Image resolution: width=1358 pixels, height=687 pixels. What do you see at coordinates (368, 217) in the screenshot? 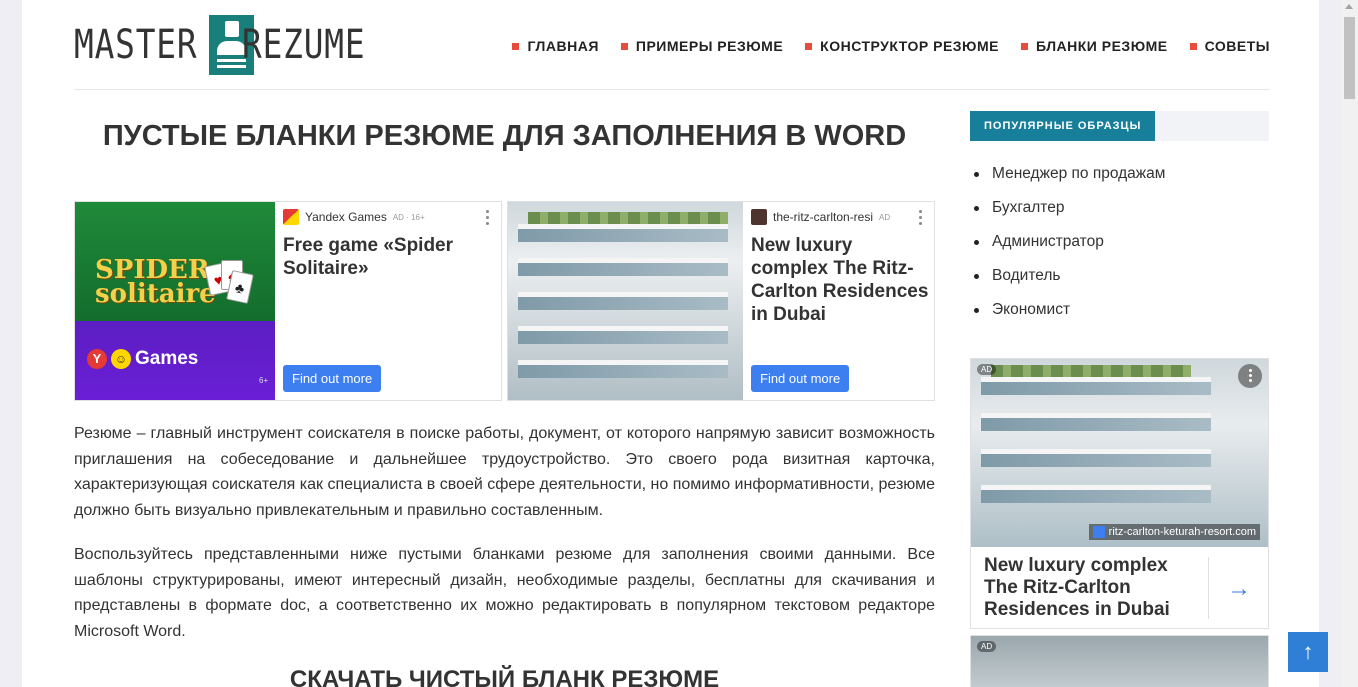
I see `ad-source: Yandex Games AD · 16+` at bounding box center [368, 217].